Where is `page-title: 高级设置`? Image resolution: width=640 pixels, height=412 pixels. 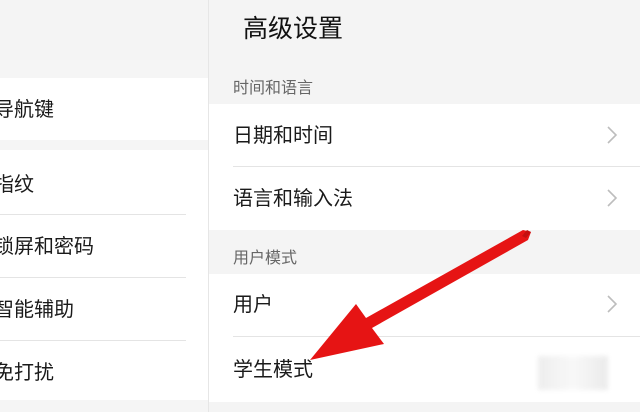 page-title: 高级设置 is located at coordinates (293, 28).